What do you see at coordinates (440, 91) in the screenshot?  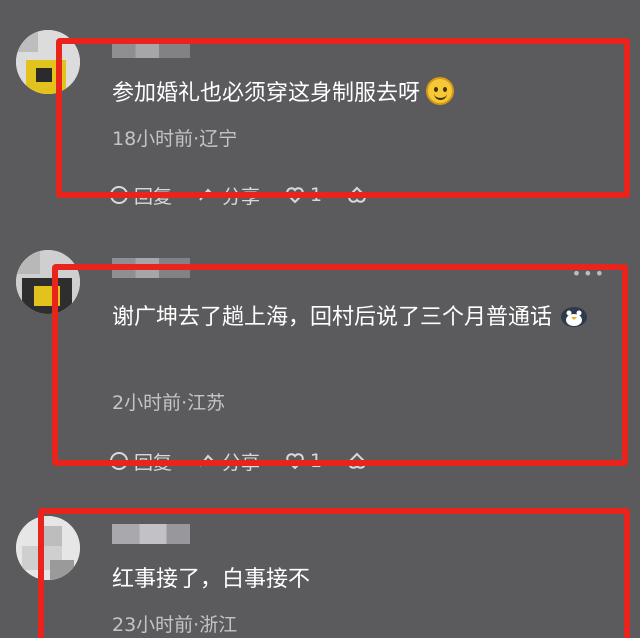 I see `smile-emoji-icon` at bounding box center [440, 91].